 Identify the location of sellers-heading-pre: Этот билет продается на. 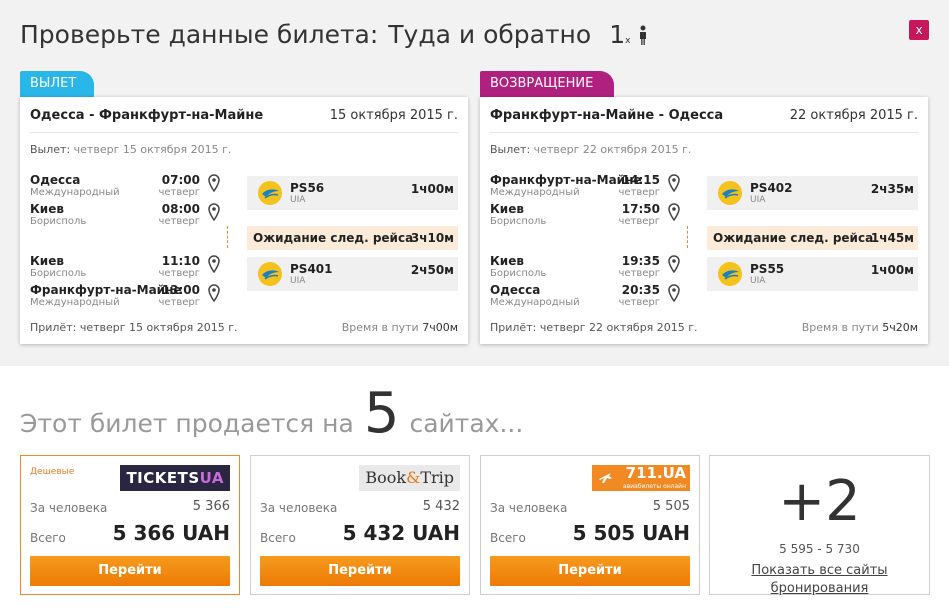
(187, 423).